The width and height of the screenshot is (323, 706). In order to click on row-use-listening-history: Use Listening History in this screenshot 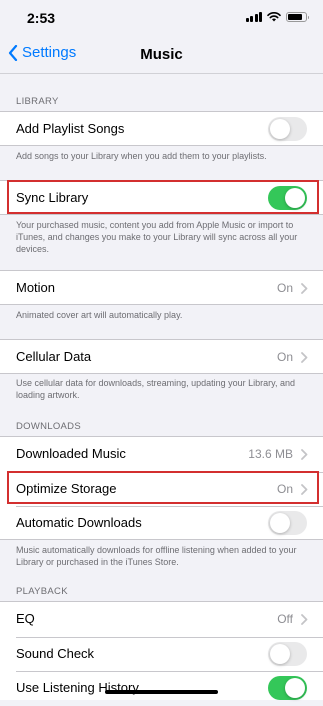, I will do `click(161, 688)`.